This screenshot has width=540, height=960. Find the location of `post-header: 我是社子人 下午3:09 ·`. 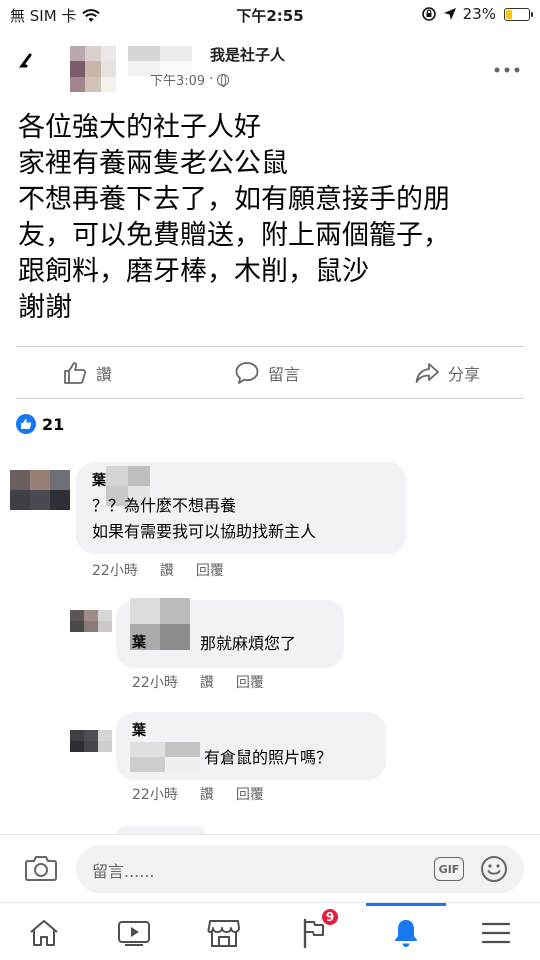

post-header: 我是社子人 下午3:09 · is located at coordinates (270, 67).